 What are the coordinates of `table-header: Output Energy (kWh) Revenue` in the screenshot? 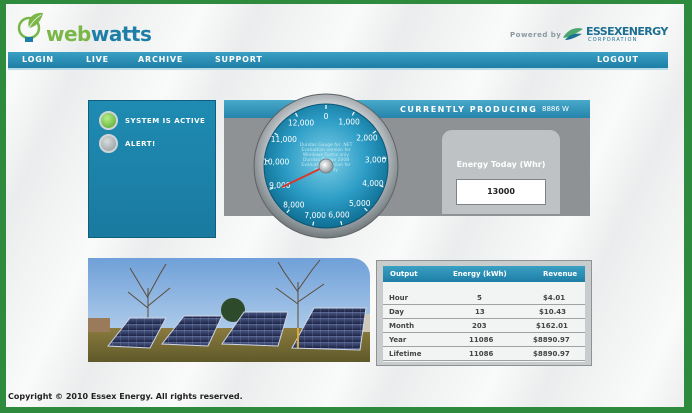 It's located at (484, 274).